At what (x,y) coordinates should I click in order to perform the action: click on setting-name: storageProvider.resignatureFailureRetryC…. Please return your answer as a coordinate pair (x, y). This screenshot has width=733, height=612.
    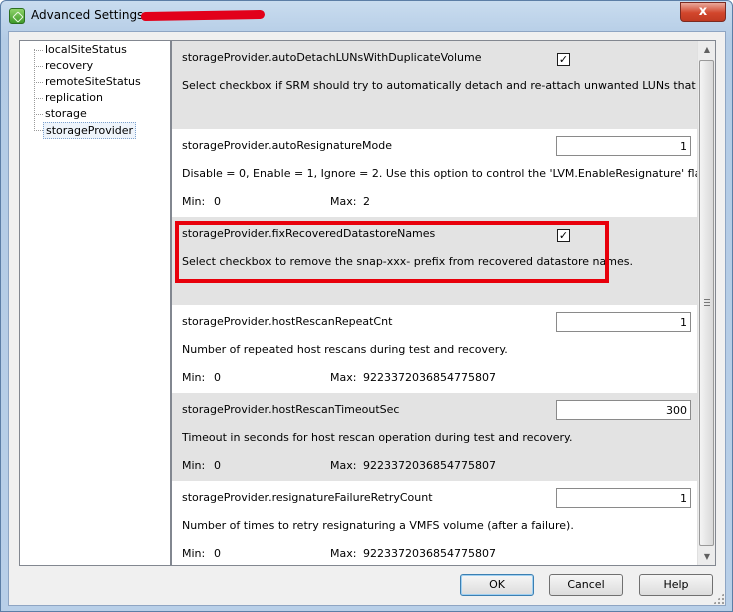
    Looking at the image, I should click on (307, 497).